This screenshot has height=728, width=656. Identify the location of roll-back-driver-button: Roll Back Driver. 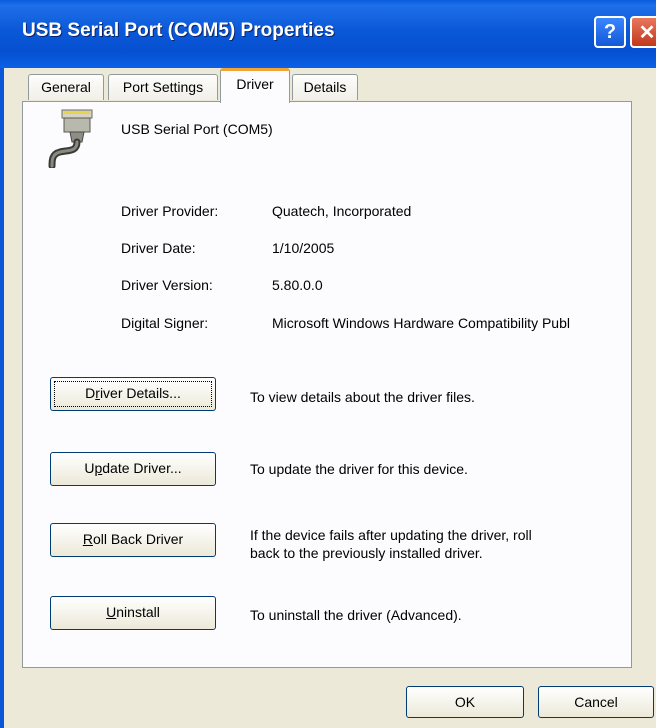
(133, 540).